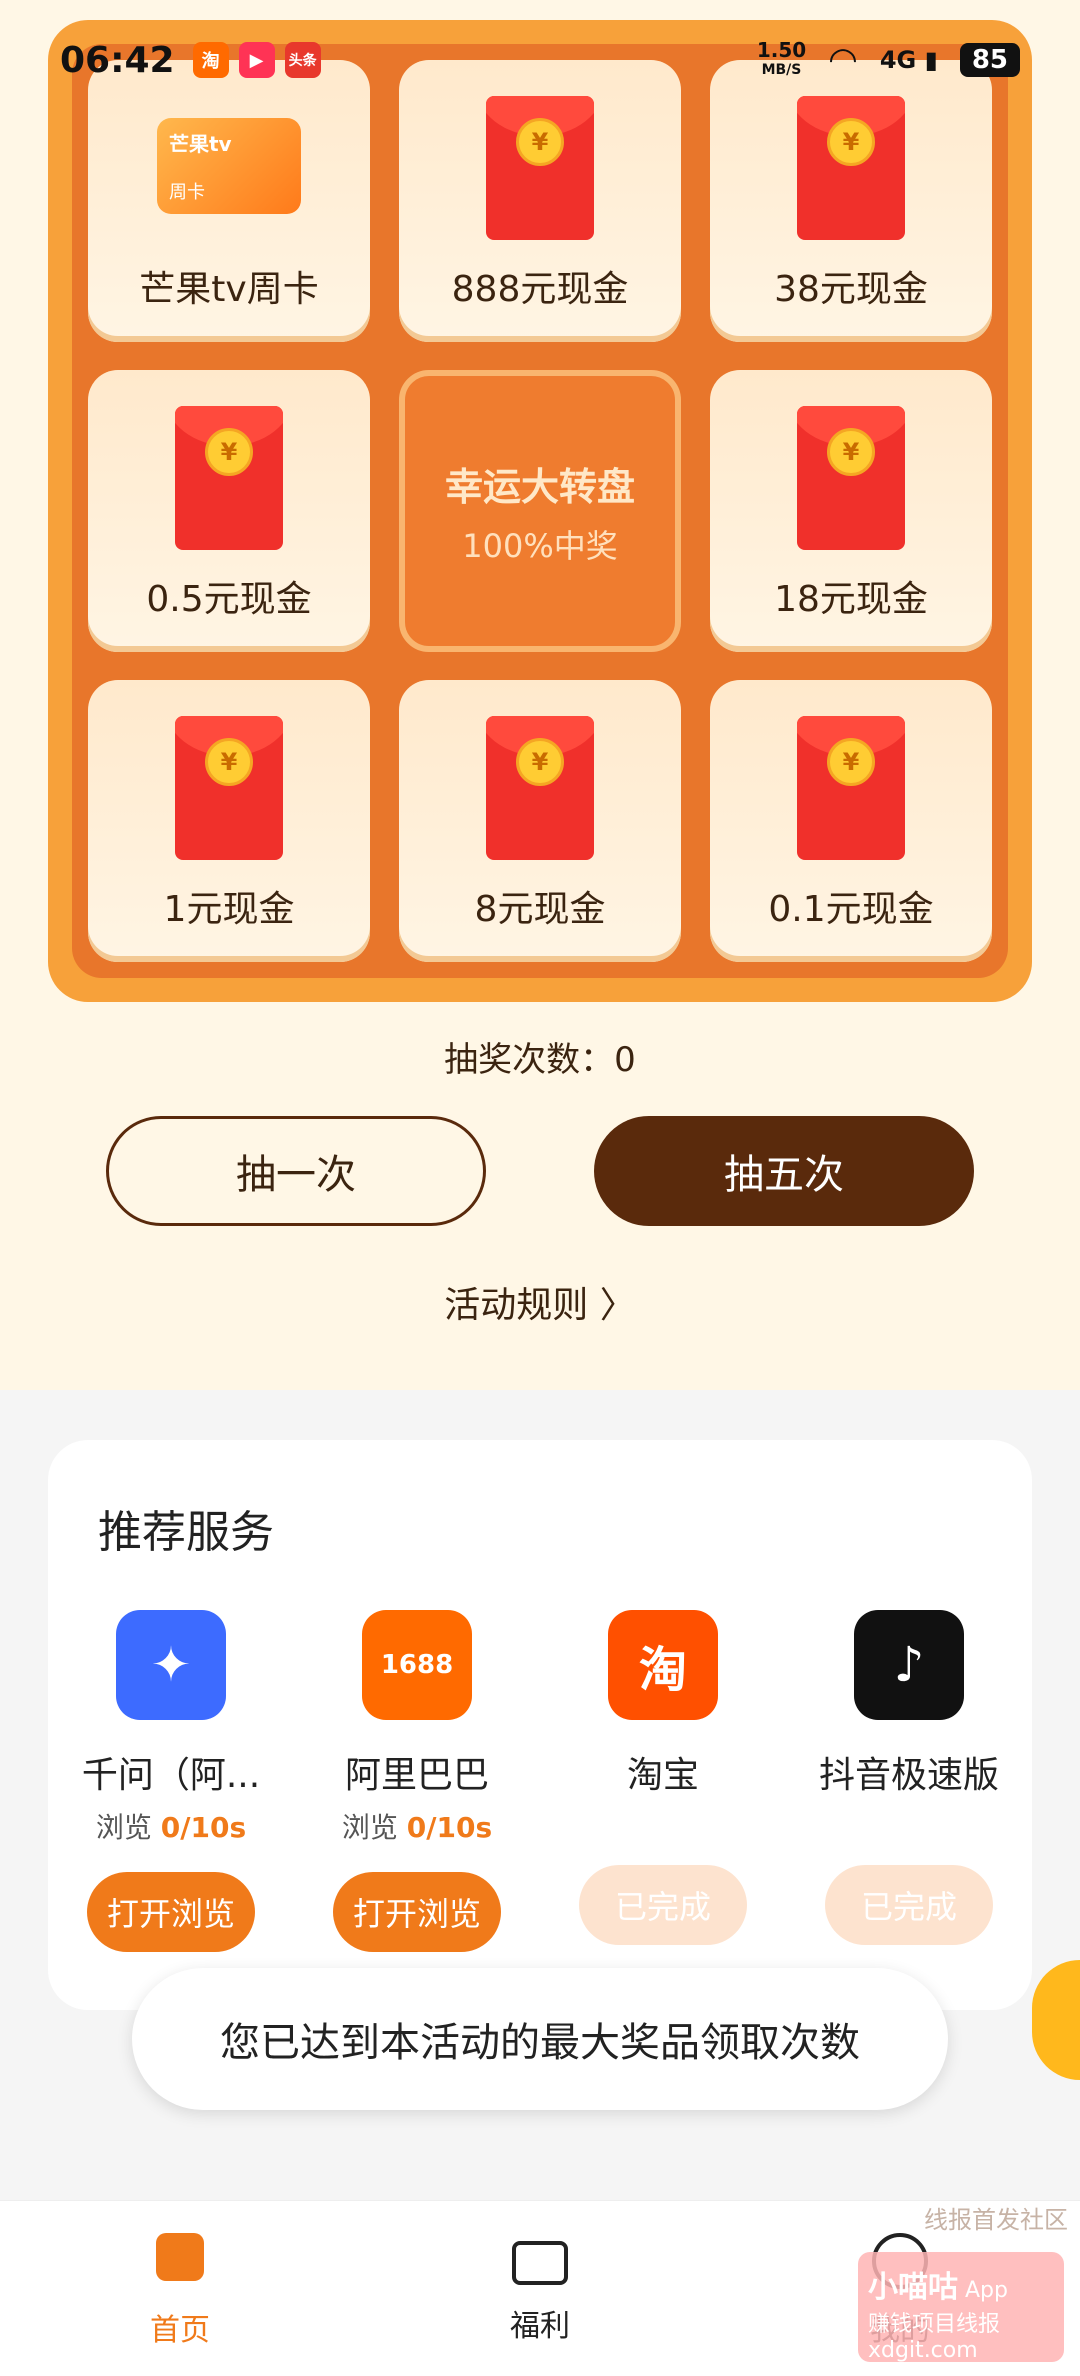 This screenshot has height=2376, width=1080. I want to click on draw-five-button: 抽五次, so click(784, 1171).